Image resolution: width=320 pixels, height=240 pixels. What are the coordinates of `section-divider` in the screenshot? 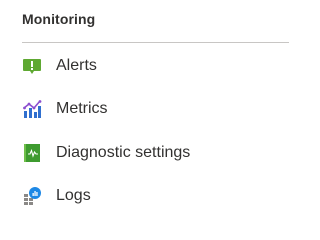 It's located at (155, 42).